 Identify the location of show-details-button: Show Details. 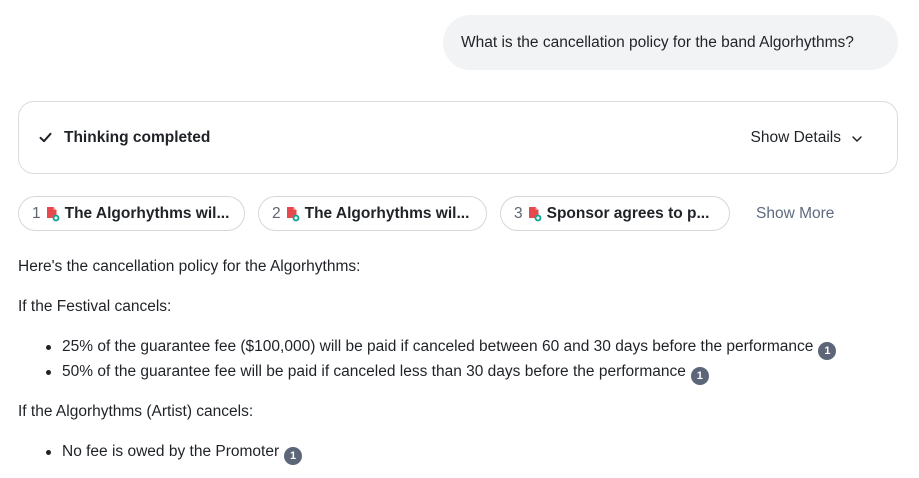
(807, 138).